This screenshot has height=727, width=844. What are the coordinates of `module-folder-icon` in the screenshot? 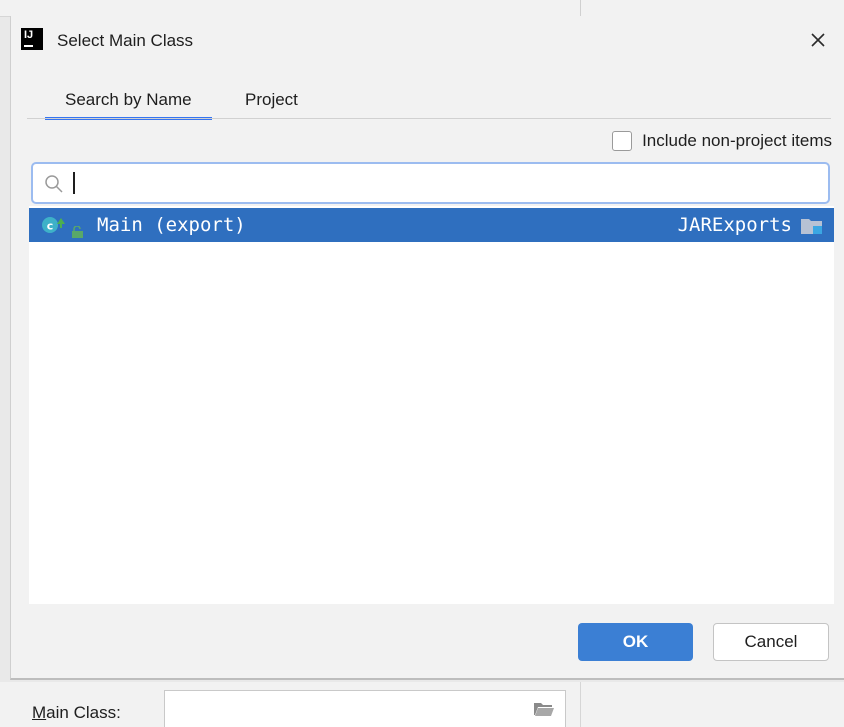 It's located at (812, 228).